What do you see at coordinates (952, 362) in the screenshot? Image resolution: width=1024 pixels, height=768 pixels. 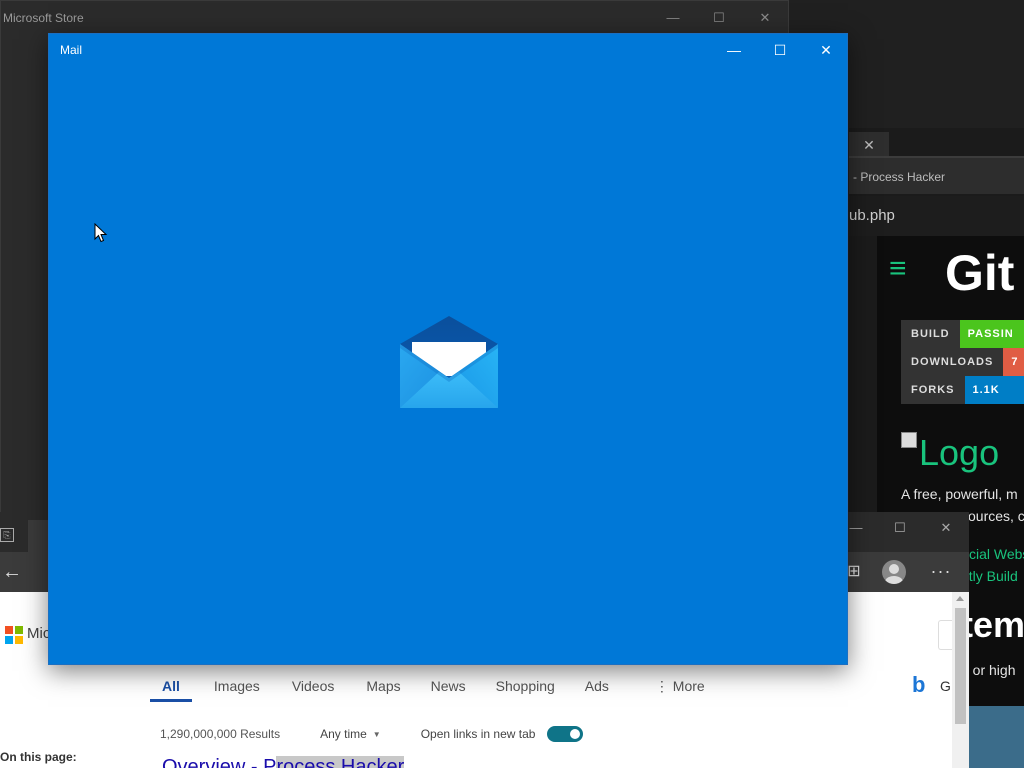 I see `badge-label: DOWNLOADS` at bounding box center [952, 362].